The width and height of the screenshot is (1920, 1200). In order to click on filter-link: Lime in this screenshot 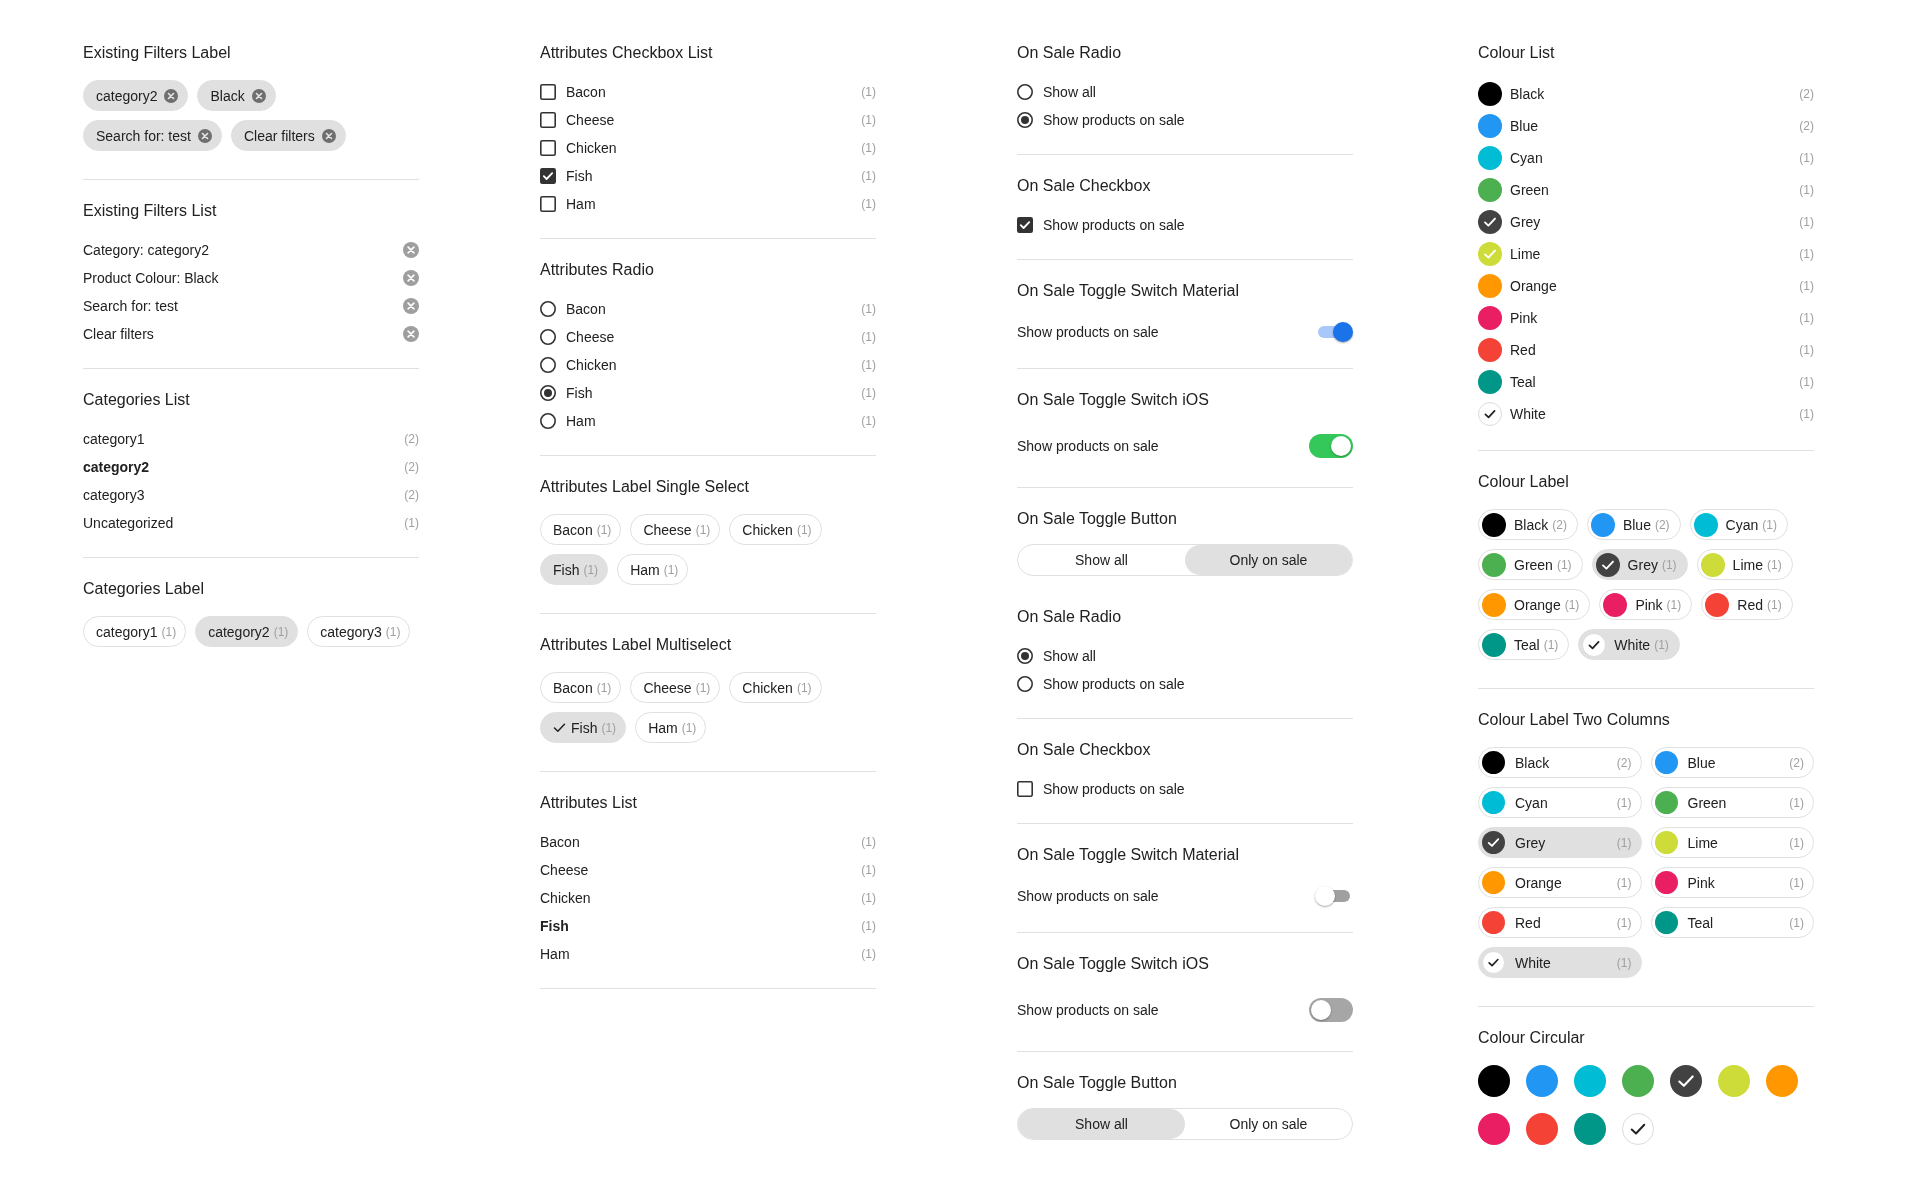, I will do `click(1525, 254)`.